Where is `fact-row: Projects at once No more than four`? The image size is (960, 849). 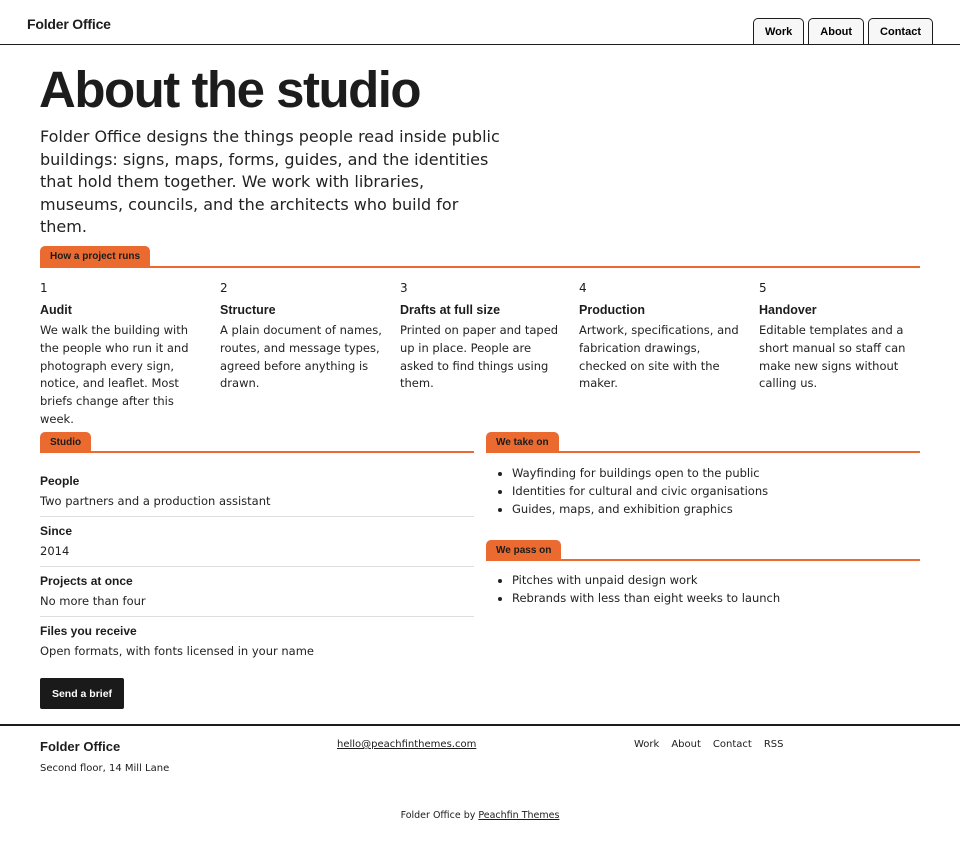 fact-row: Projects at once No more than four is located at coordinates (257, 592).